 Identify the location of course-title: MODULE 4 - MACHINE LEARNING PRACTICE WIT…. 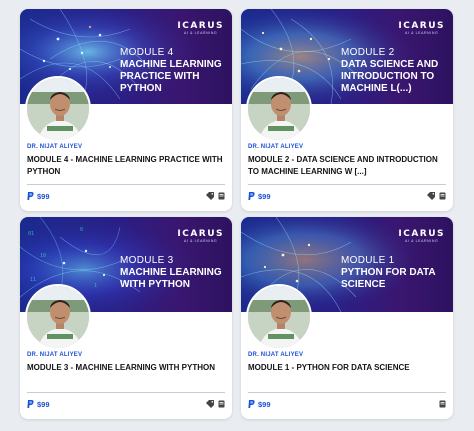
(126, 166).